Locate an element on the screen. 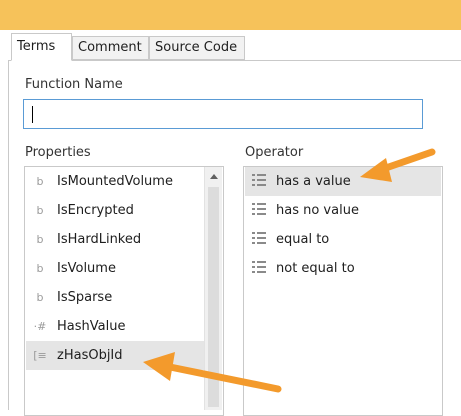 Image resolution: width=461 pixels, height=416 pixels. tab-source-code-label: Source Code is located at coordinates (196, 47).